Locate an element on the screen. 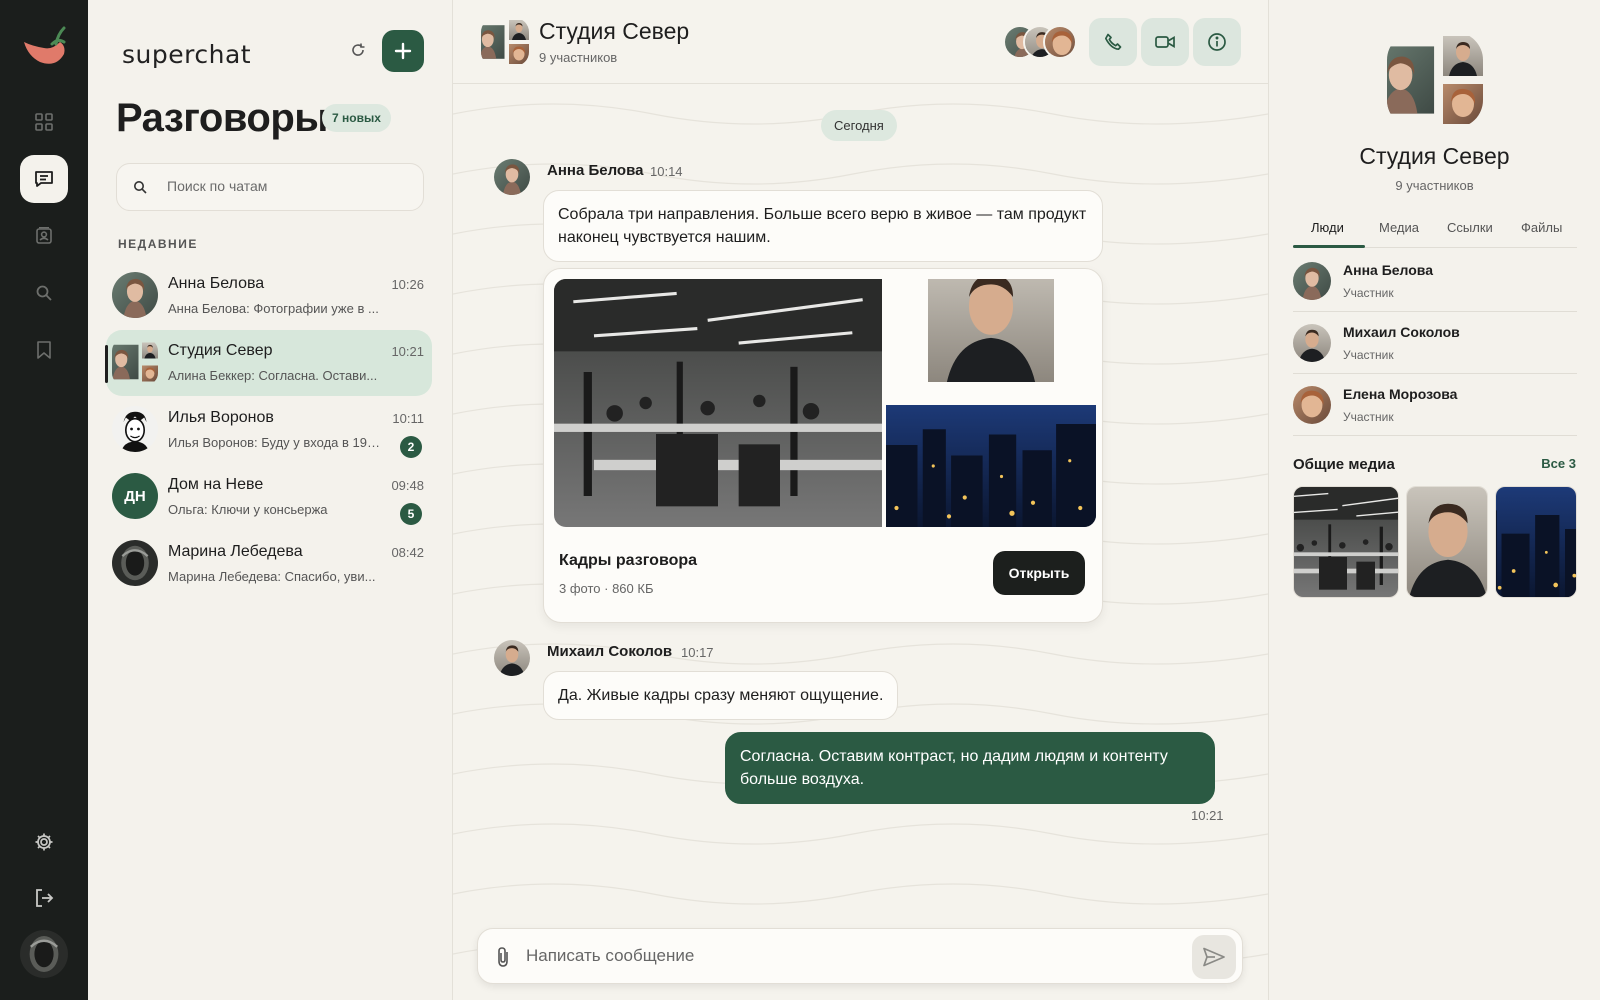 Image resolution: width=1600 pixels, height=1000 pixels. chat-name: Анна Белова is located at coordinates (216, 283).